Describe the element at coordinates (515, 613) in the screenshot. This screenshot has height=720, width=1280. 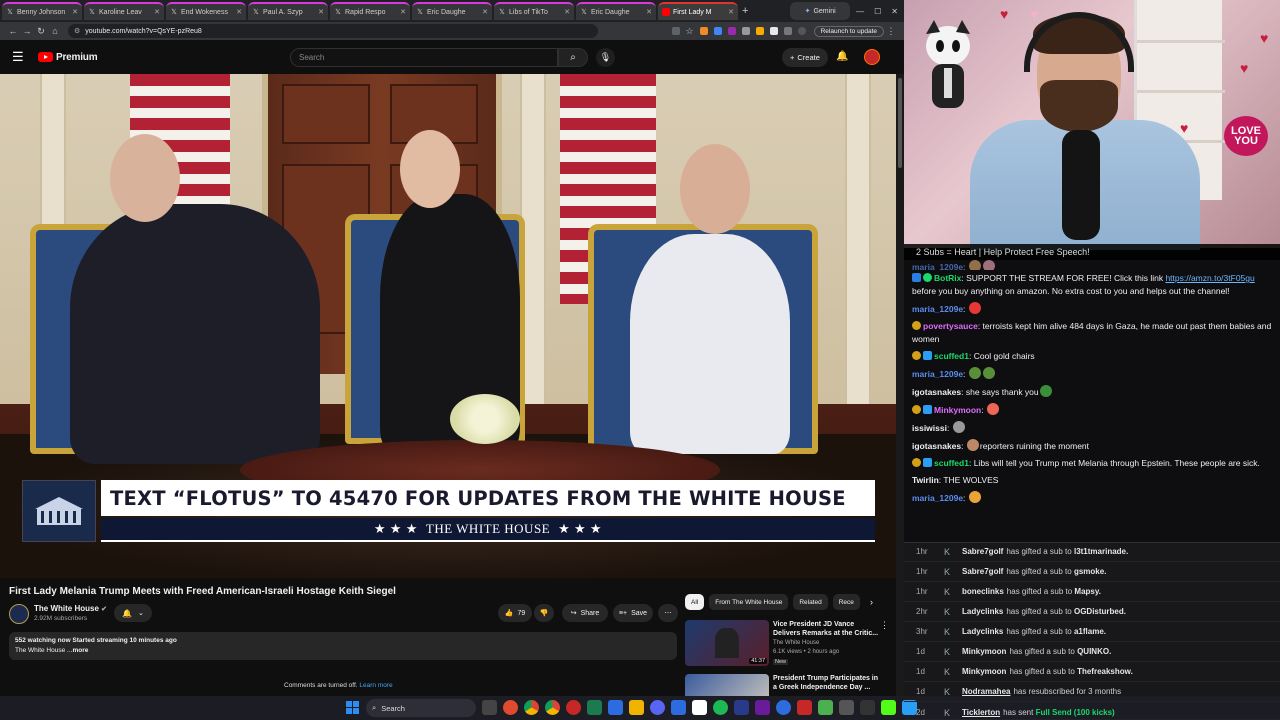
I see `like-button: 👍 79` at that location.